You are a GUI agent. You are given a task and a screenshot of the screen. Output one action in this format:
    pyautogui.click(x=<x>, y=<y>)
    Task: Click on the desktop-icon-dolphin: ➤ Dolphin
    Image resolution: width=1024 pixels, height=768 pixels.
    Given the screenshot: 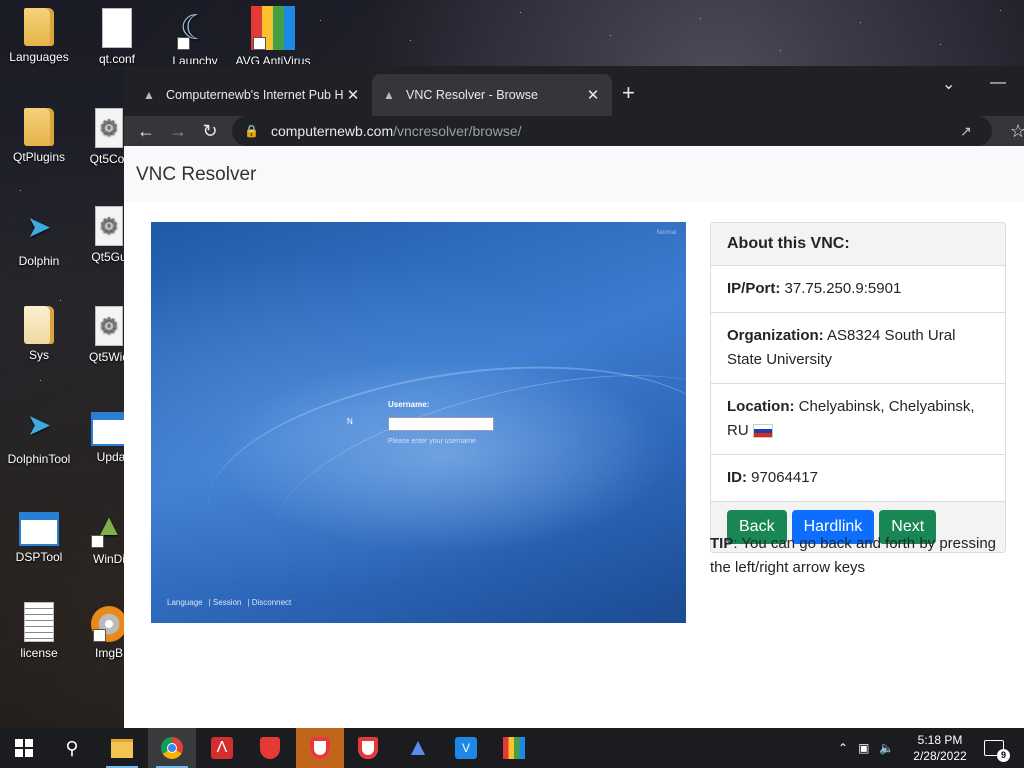 What is the action you would take?
    pyautogui.click(x=39, y=237)
    